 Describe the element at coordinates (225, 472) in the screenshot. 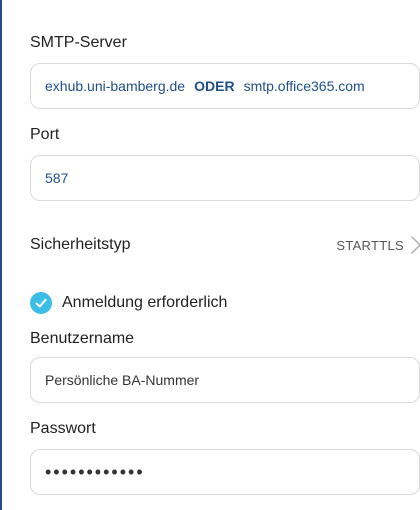

I see `password-field: ••••••••••••` at that location.